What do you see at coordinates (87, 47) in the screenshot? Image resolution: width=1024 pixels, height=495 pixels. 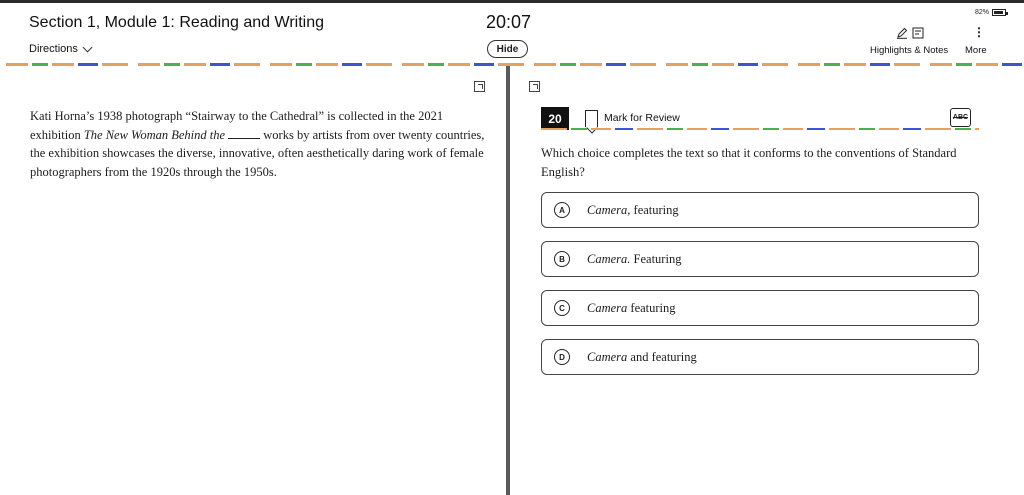 I see `chevron-down-icon` at bounding box center [87, 47].